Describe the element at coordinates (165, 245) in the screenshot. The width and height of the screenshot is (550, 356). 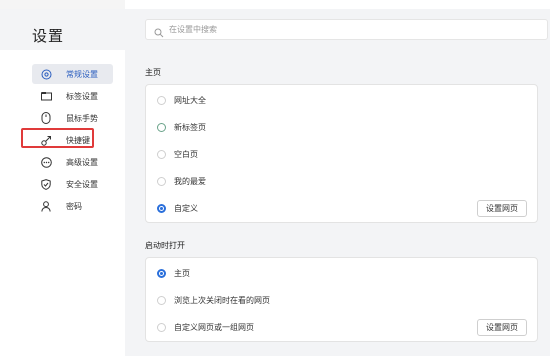
I see `startup-section-title: 启动时打开` at that location.